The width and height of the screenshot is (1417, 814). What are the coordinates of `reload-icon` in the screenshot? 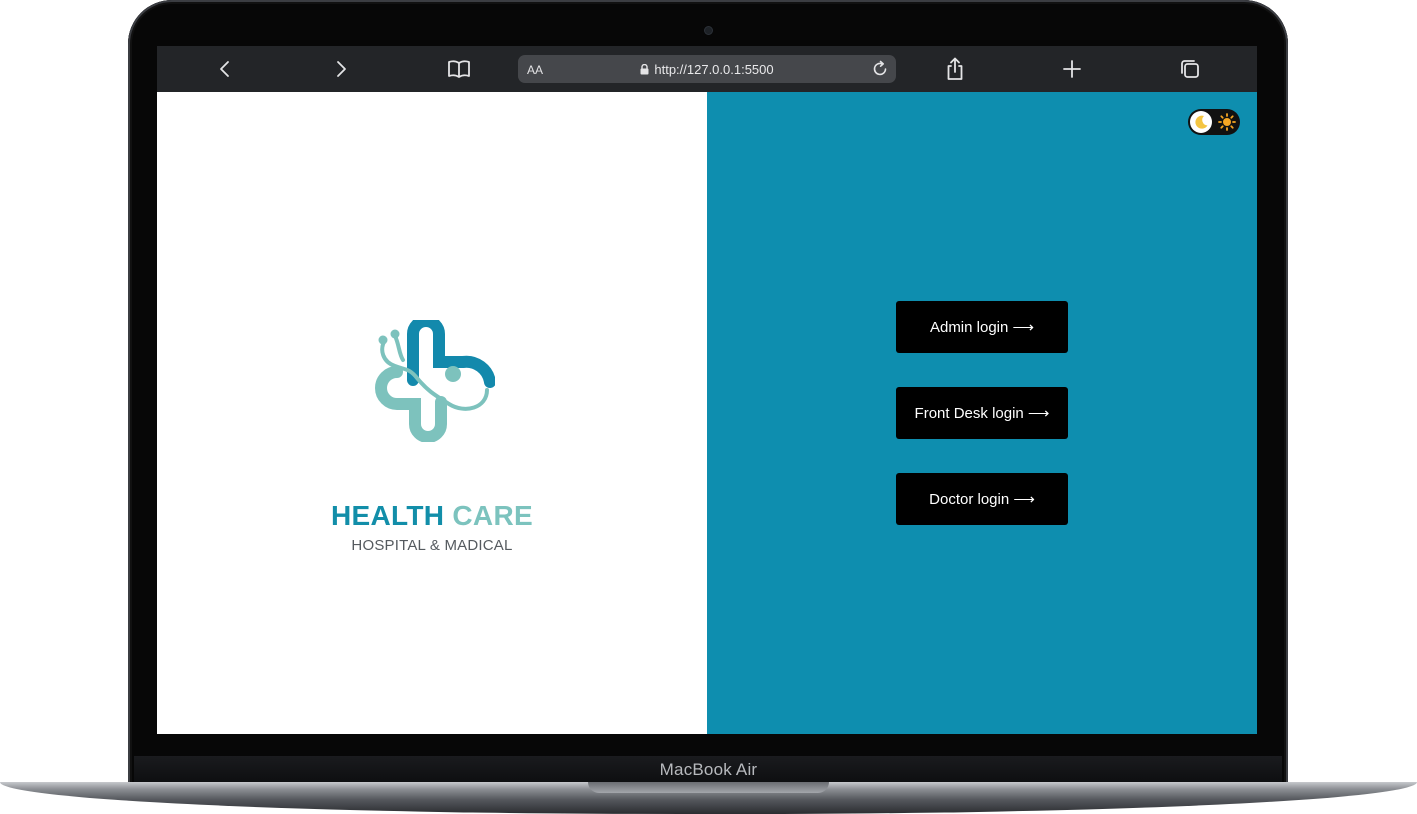 It's located at (880, 69).